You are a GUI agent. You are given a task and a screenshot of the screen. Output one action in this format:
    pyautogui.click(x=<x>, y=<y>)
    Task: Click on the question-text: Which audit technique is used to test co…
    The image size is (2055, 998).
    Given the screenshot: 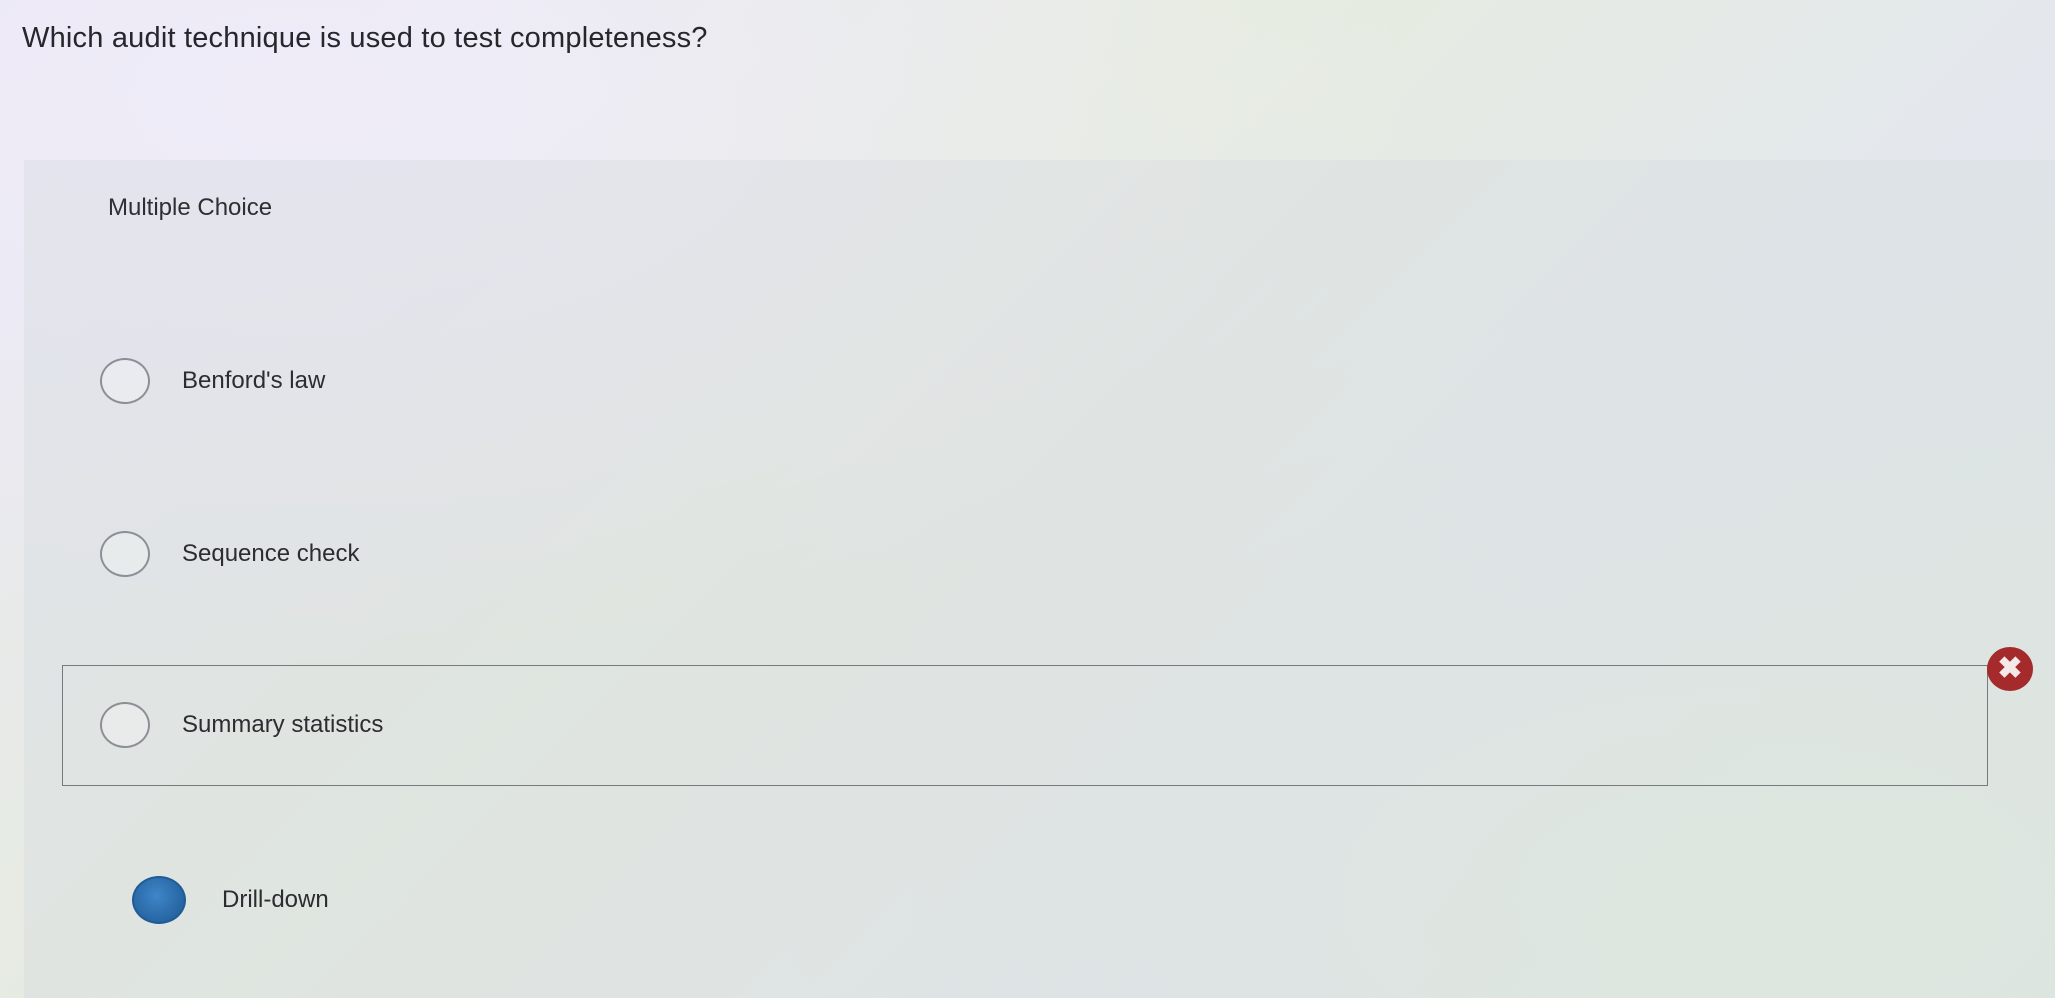 What is the action you would take?
    pyautogui.click(x=365, y=38)
    